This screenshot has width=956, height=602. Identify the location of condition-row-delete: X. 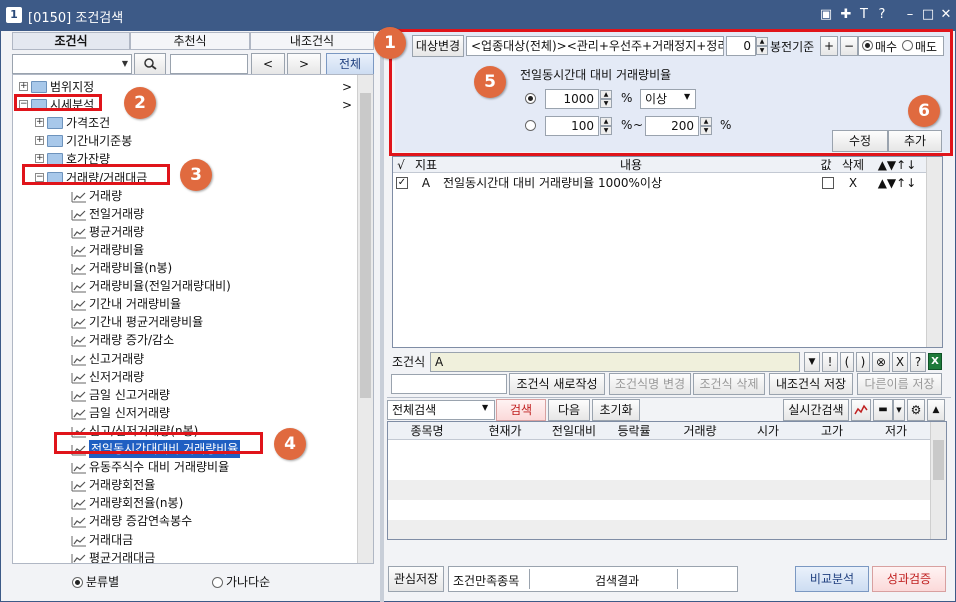
(853, 183).